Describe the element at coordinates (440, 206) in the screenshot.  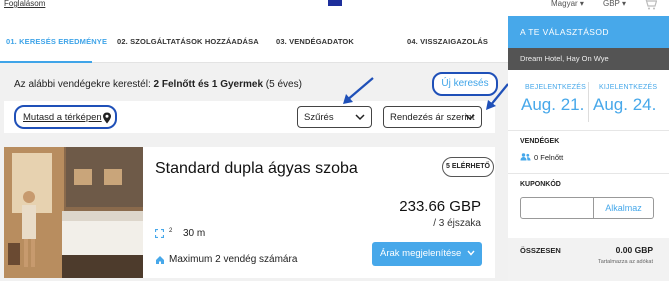
I see `room-price: 233.66 GBP` at that location.